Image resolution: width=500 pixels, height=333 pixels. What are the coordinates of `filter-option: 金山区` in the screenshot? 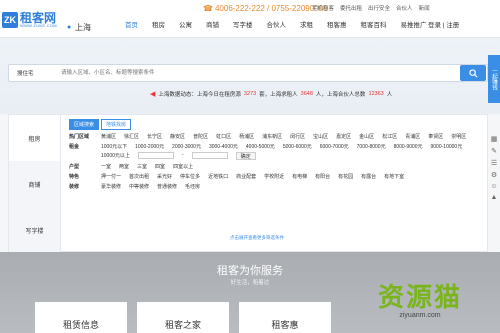 It's located at (366, 136).